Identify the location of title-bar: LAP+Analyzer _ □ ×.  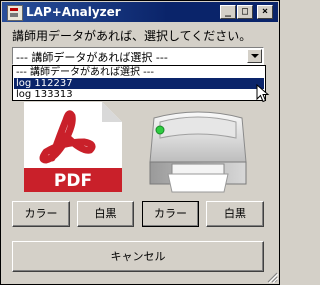
(140, 12).